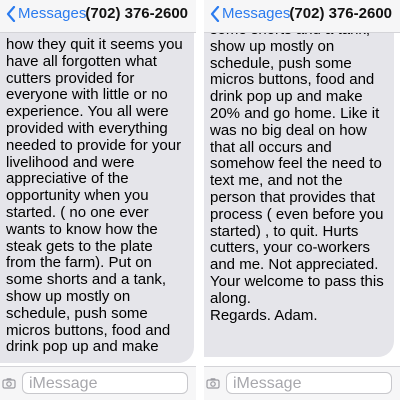 The width and height of the screenshot is (400, 400). What do you see at coordinates (97, 358) in the screenshot?
I see `bubble-fade` at bounding box center [97, 358].